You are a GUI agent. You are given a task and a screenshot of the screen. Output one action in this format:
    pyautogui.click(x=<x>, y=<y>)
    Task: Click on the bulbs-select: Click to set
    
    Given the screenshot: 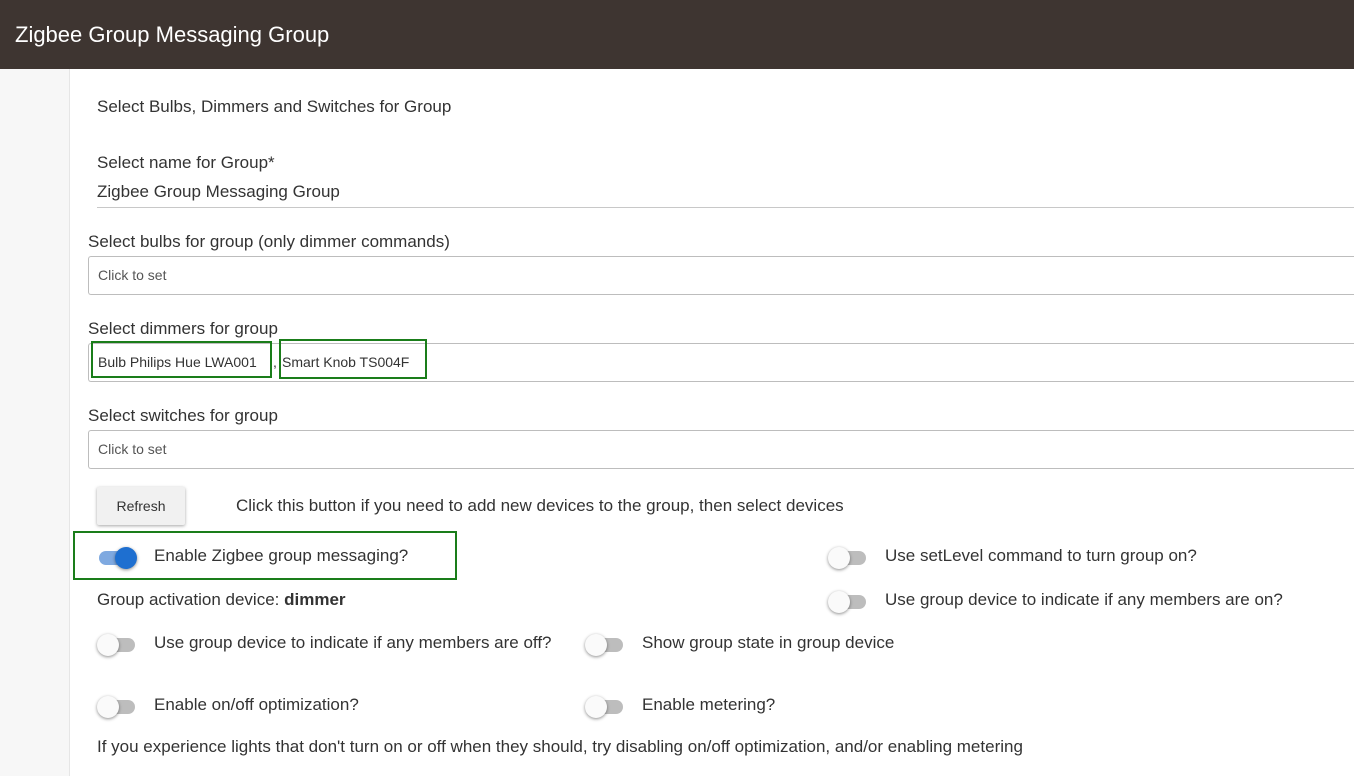 What is the action you would take?
    pyautogui.click(x=721, y=275)
    